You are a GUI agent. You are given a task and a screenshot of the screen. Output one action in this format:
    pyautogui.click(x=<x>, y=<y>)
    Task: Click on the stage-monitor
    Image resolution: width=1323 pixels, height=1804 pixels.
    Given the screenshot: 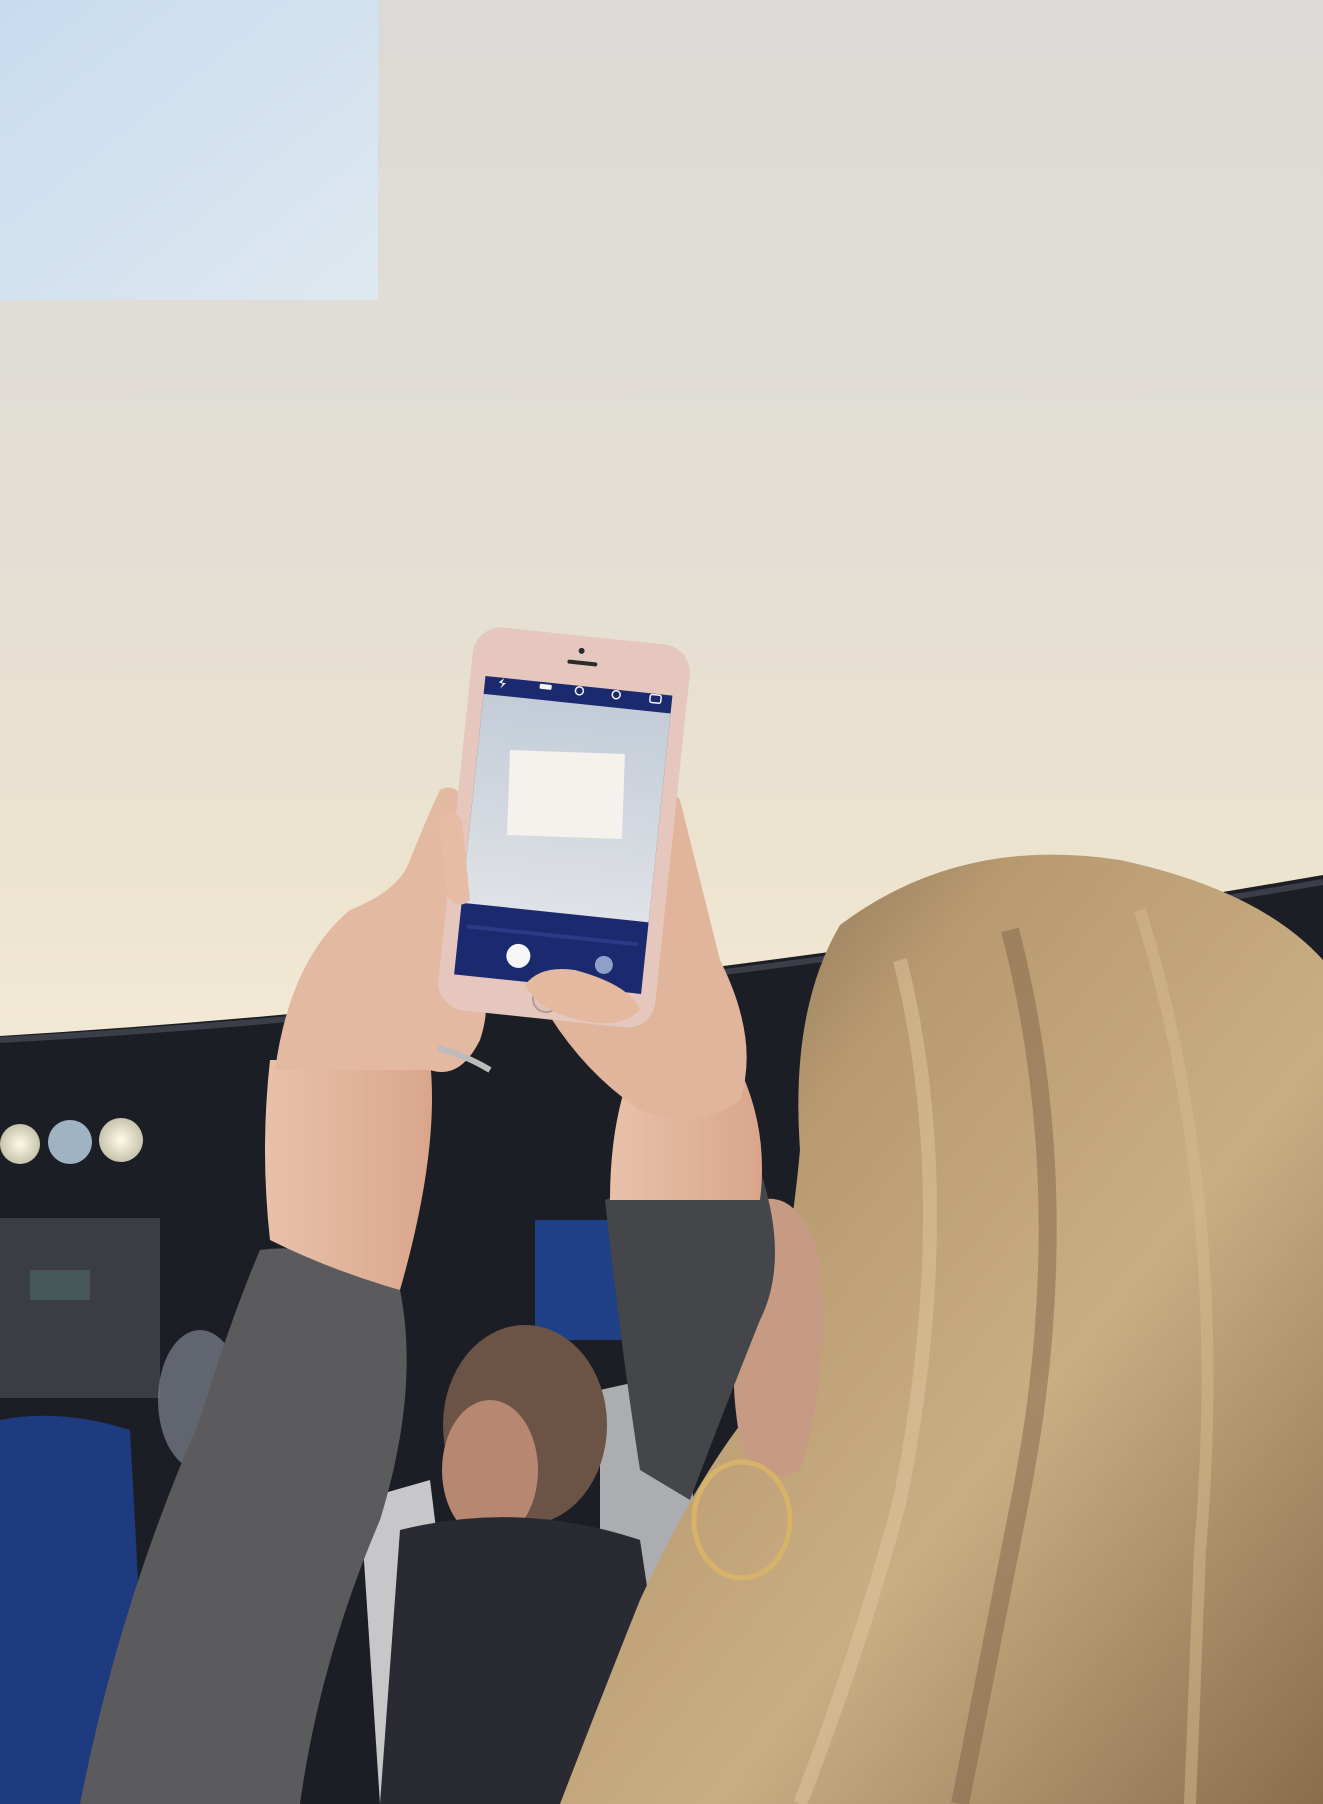 What is the action you would take?
    pyautogui.click(x=80, y=1308)
    